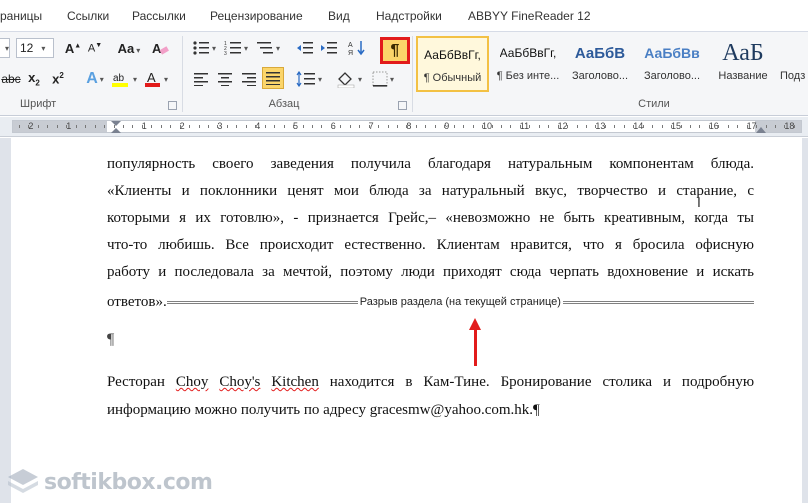  Describe the element at coordinates (21, 16) in the screenshot. I see `tab-insert-partial: раницы` at that location.